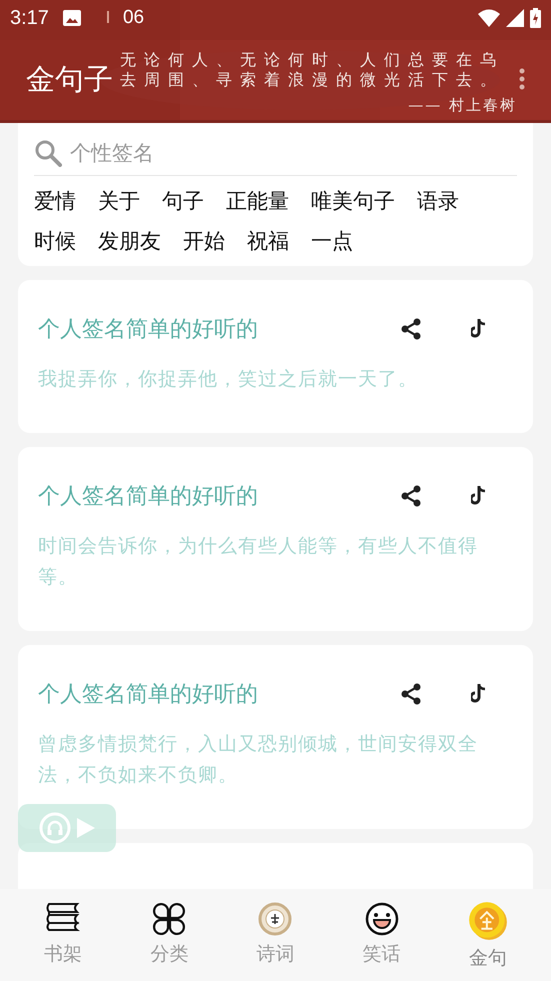 Image resolution: width=551 pixels, height=981 pixels. I want to click on signal-icon, so click(515, 18).